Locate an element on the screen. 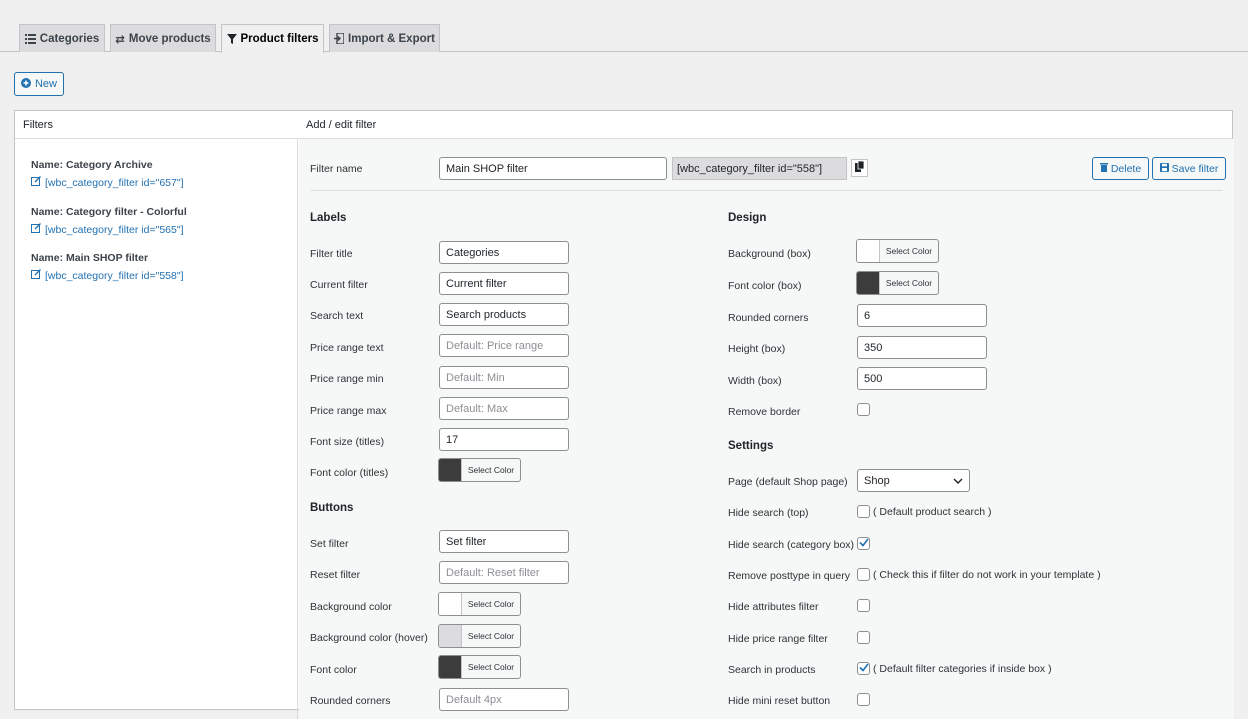  font-color-picker: Select Color is located at coordinates (479, 667).